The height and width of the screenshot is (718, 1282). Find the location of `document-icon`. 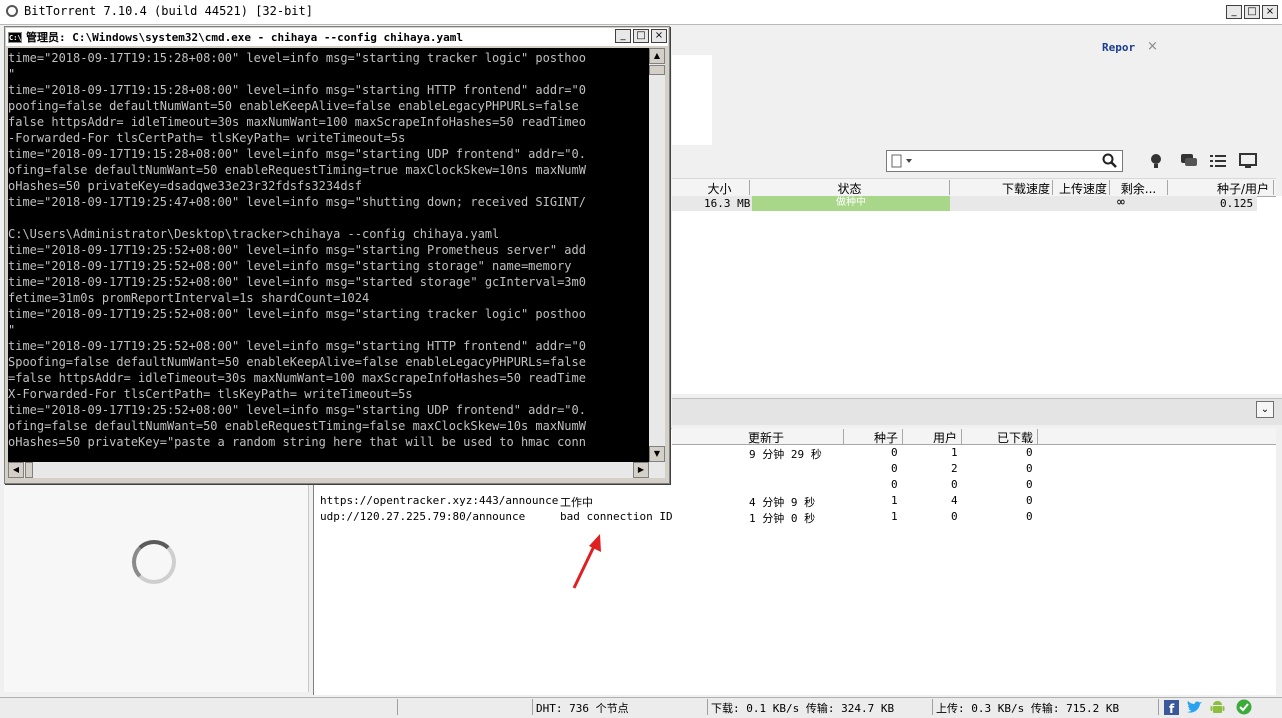

document-icon is located at coordinates (903, 161).